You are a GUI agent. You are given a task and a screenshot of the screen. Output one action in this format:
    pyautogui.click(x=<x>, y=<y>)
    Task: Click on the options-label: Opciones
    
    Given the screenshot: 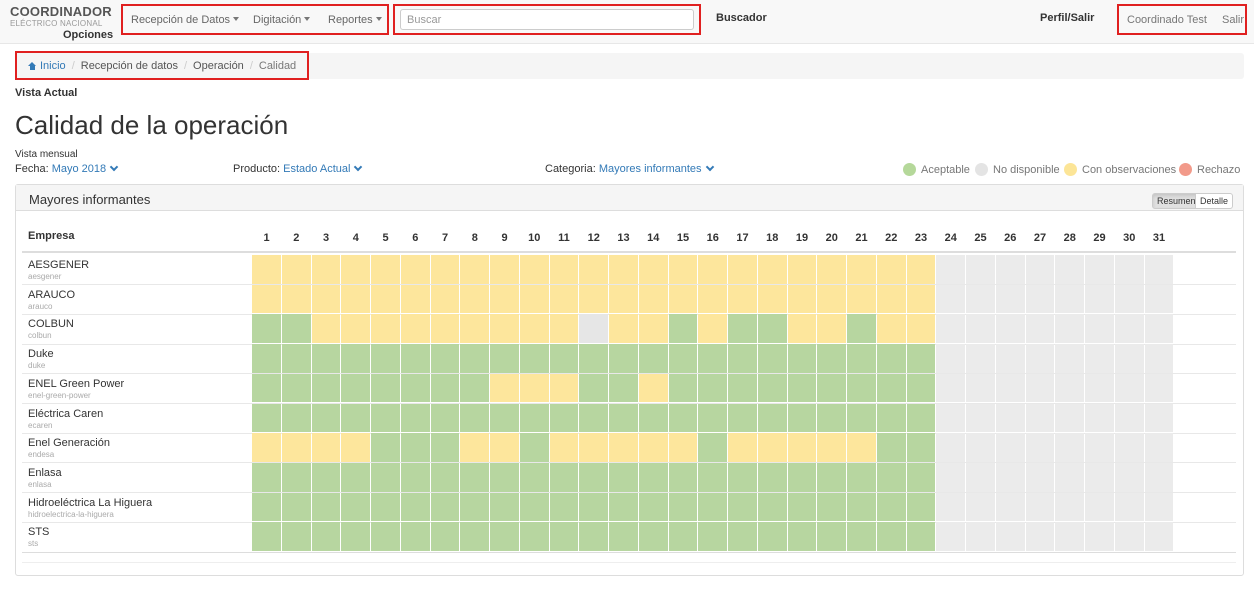 What is the action you would take?
    pyautogui.click(x=88, y=35)
    